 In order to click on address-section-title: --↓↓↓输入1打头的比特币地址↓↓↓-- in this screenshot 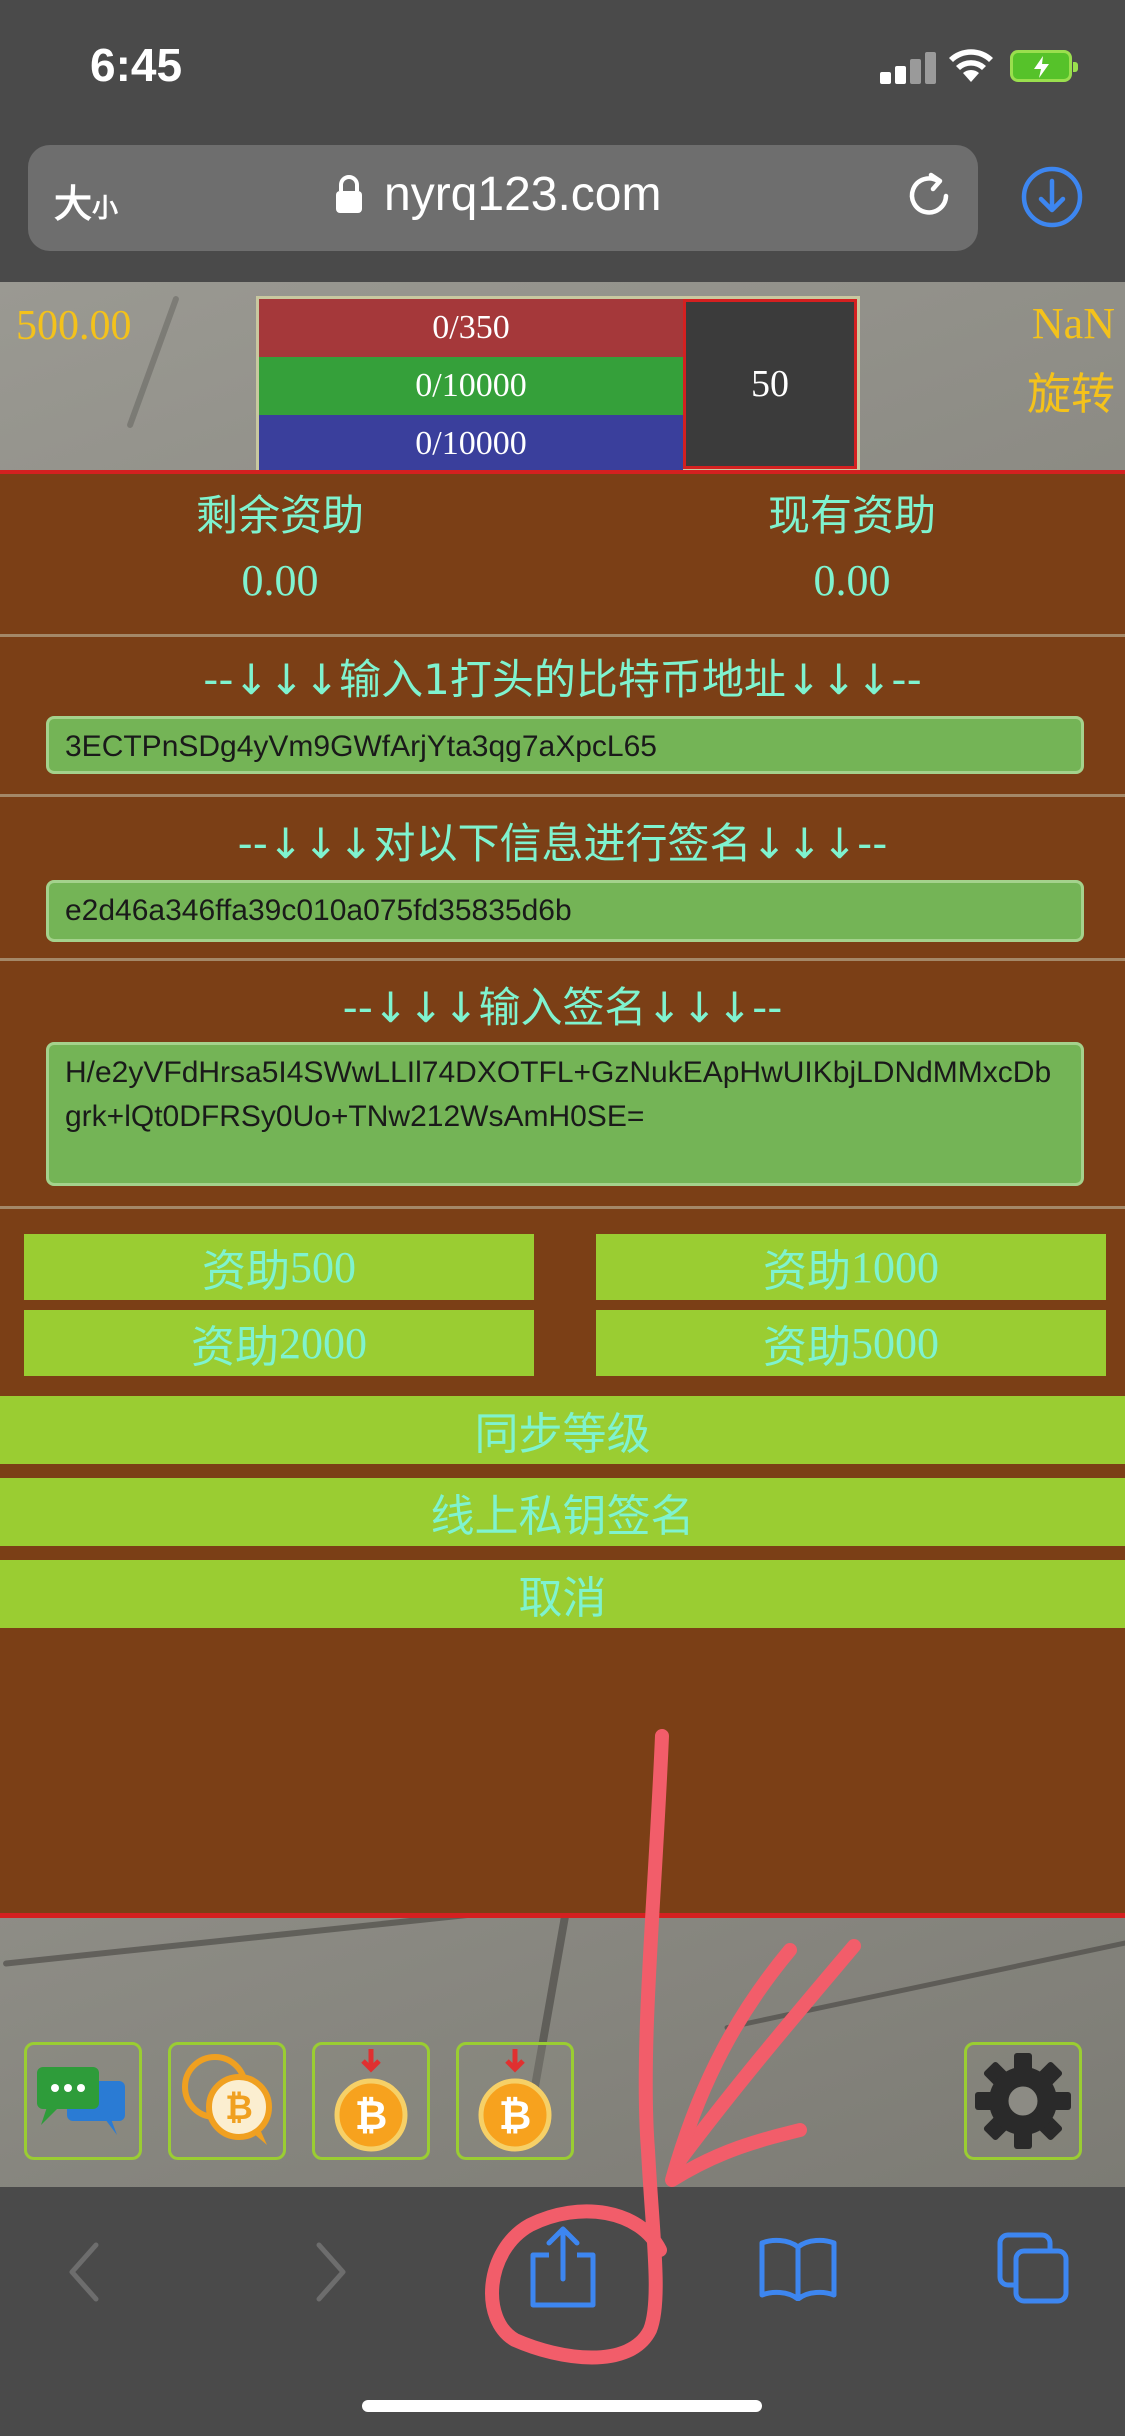, I will do `click(562, 679)`.